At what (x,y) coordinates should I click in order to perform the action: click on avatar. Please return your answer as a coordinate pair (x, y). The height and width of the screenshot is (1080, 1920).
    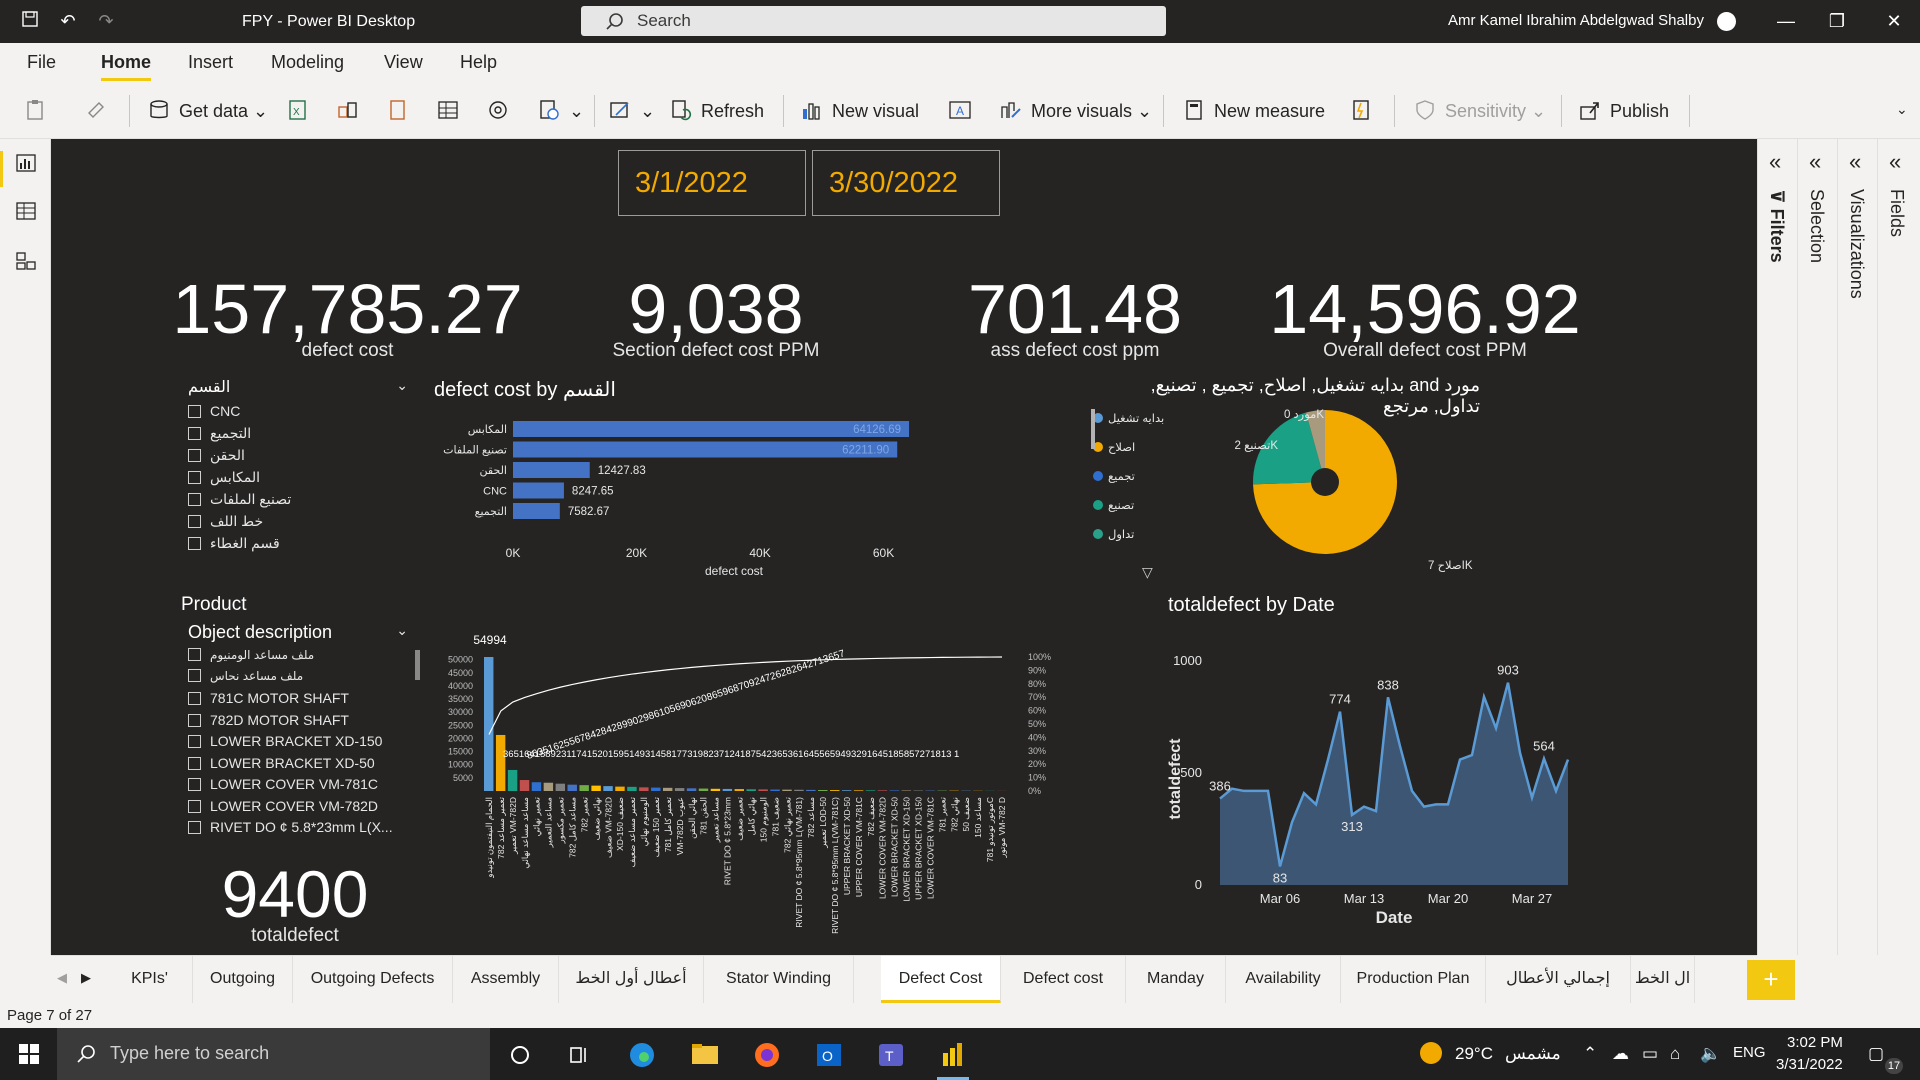
    Looking at the image, I should click on (1726, 21).